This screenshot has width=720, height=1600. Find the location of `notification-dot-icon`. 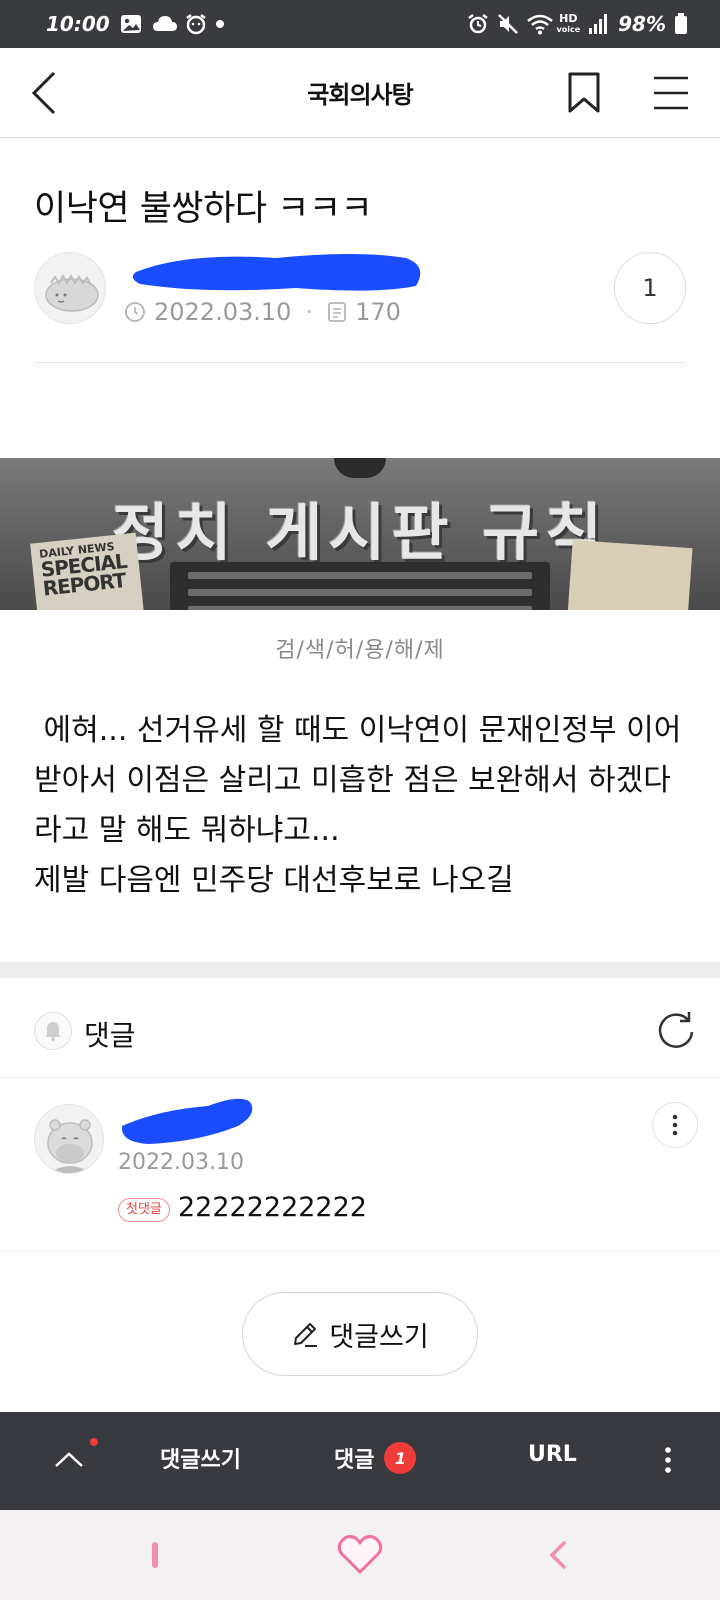

notification-dot-icon is located at coordinates (219, 24).